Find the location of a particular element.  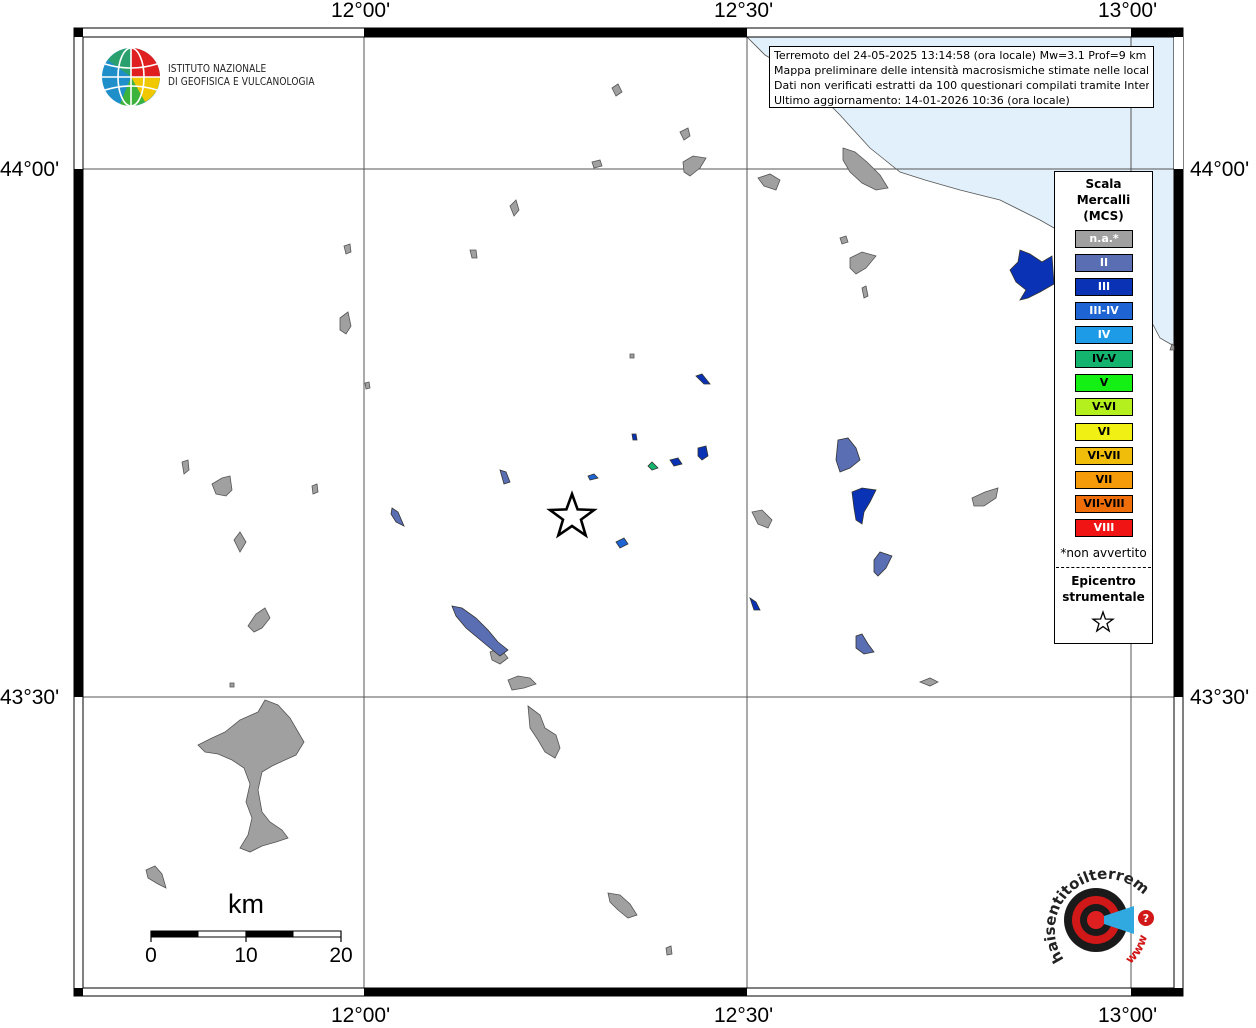

legend-note: *non avvertito is located at coordinates (1103, 553).